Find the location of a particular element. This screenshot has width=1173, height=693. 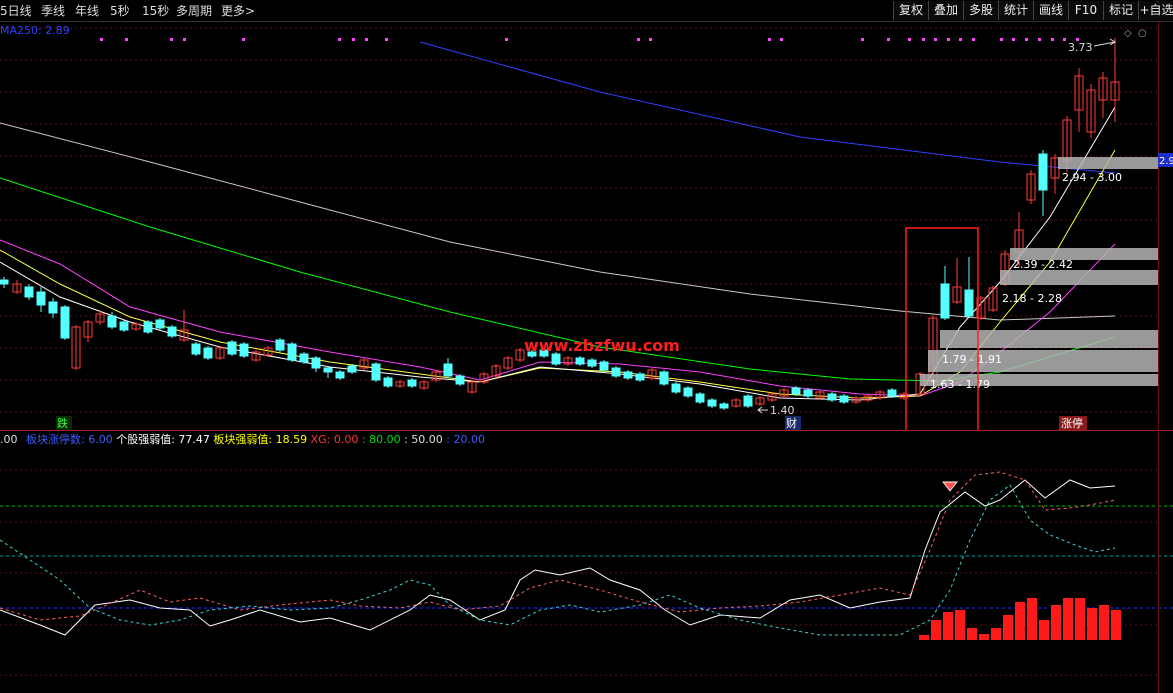

marker-cai-text: 财 is located at coordinates (791, 423).